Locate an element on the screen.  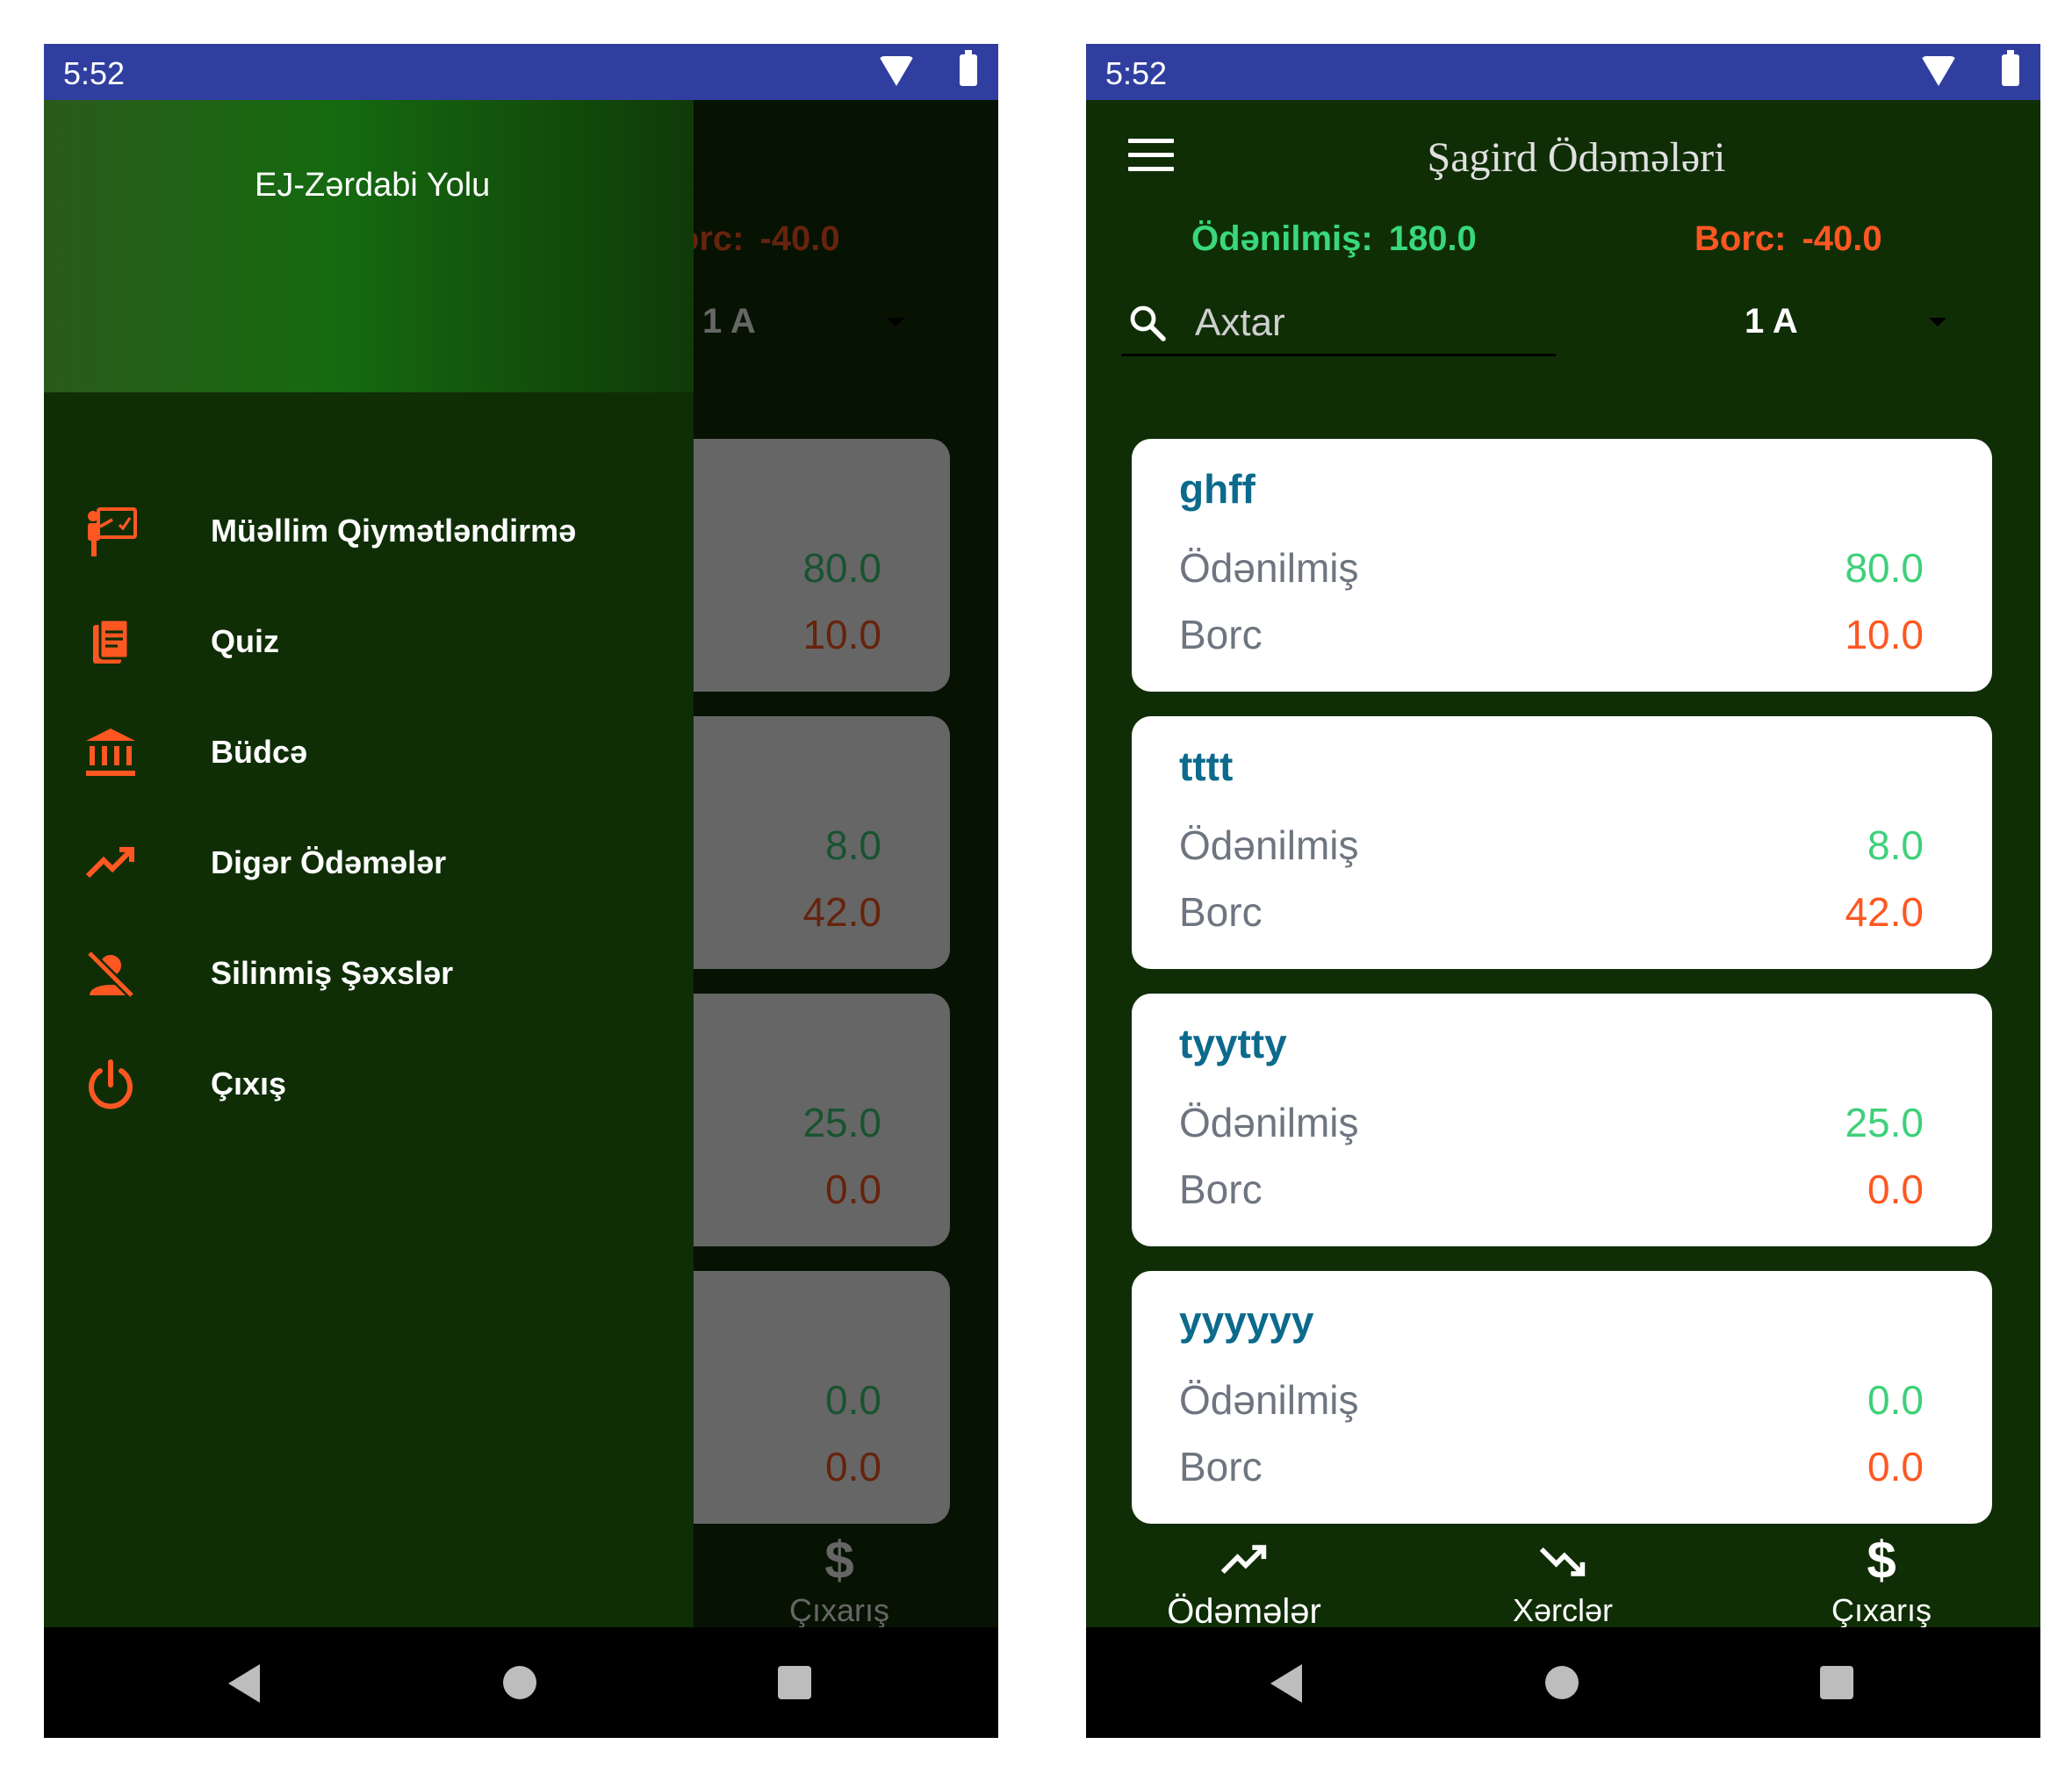
class-dropdown: 1 A is located at coordinates (1850, 324).